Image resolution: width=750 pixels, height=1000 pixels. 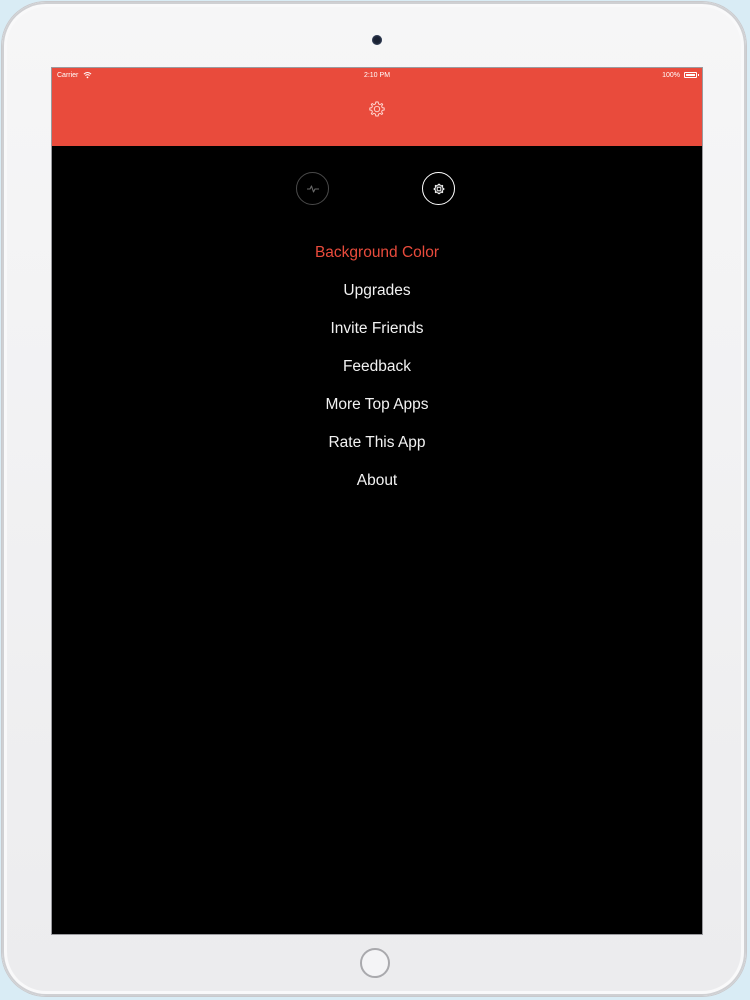 I want to click on activity-icon, so click(x=312, y=188).